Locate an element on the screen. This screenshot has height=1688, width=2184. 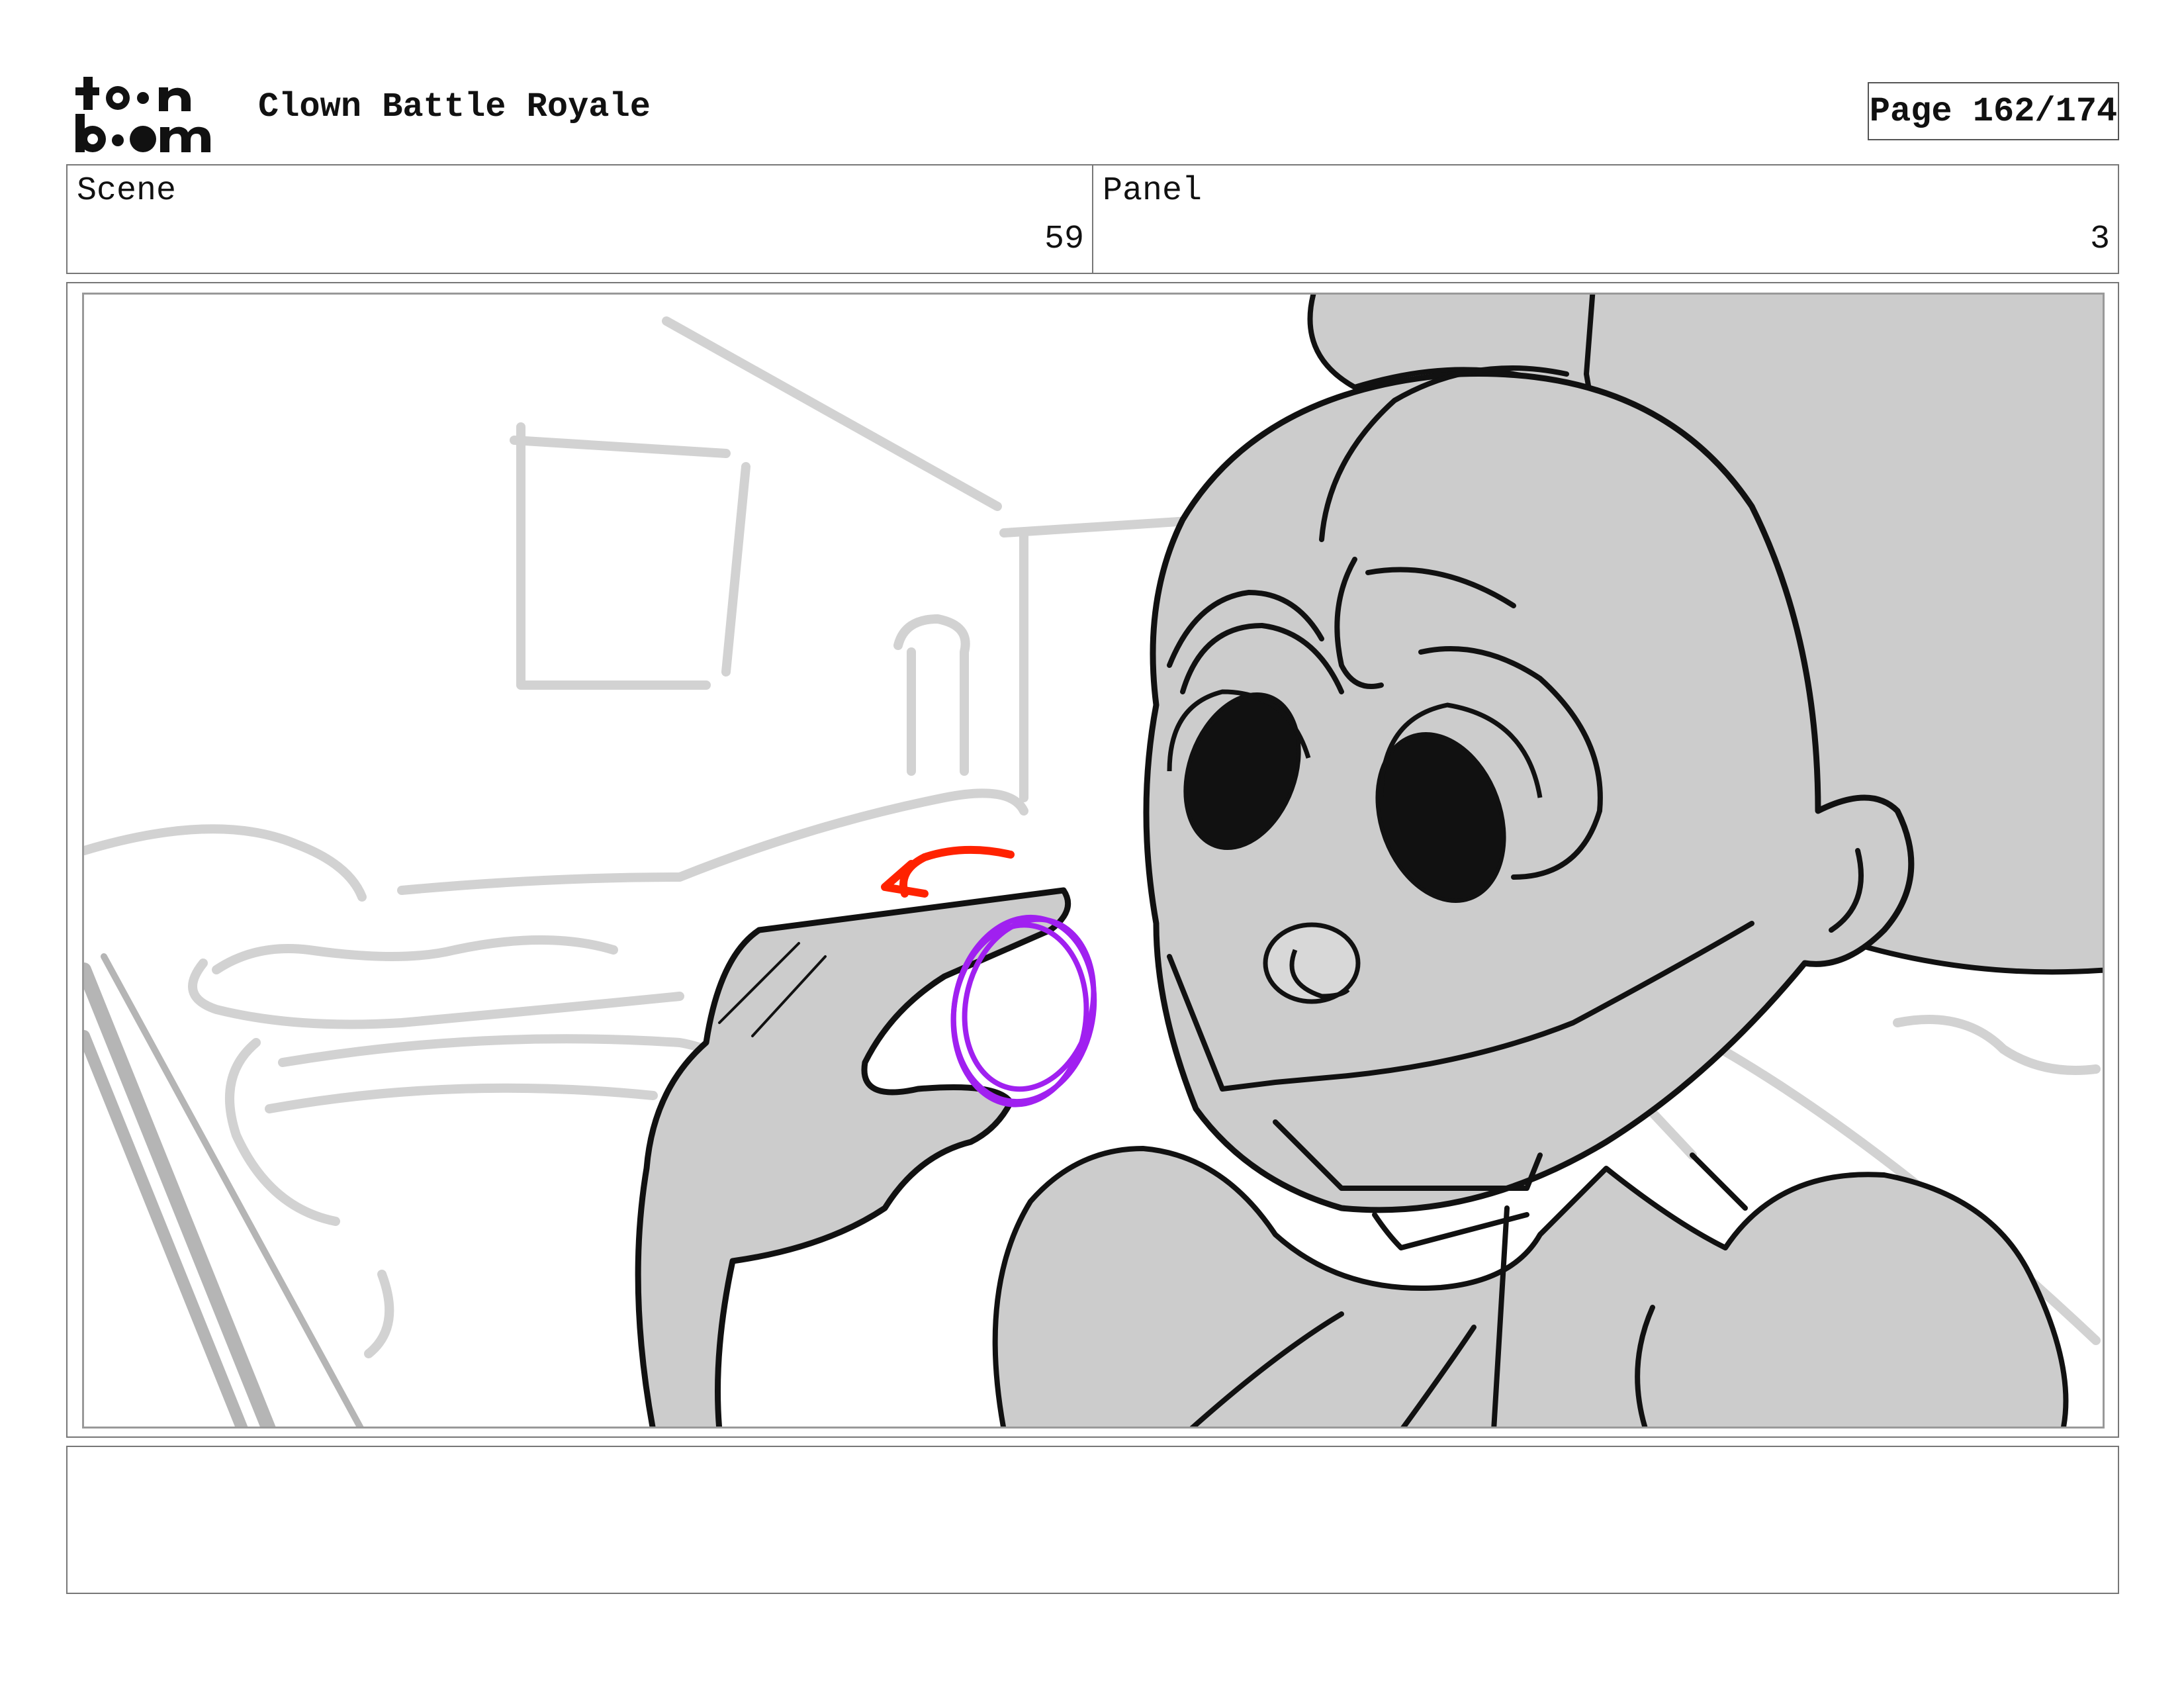
toon-boom-logo is located at coordinates (148, 114).